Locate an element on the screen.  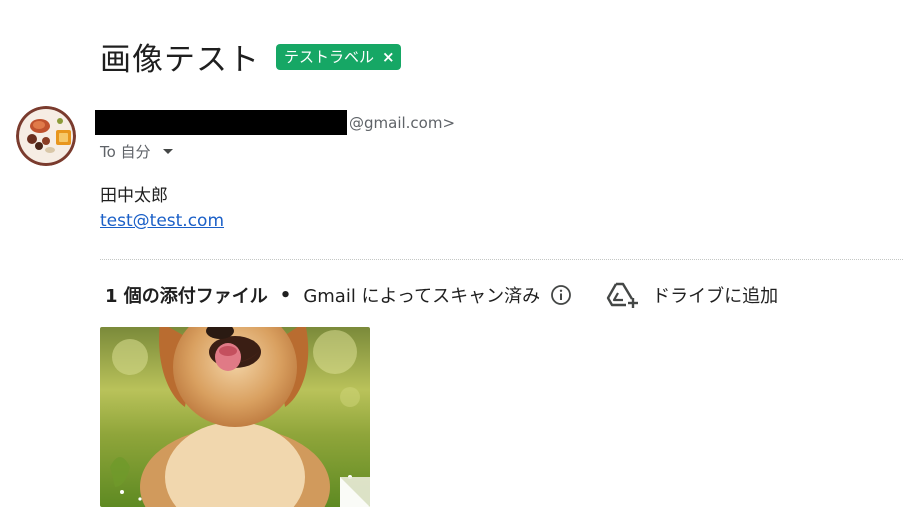
attachment-thumbnail is located at coordinates (235, 417).